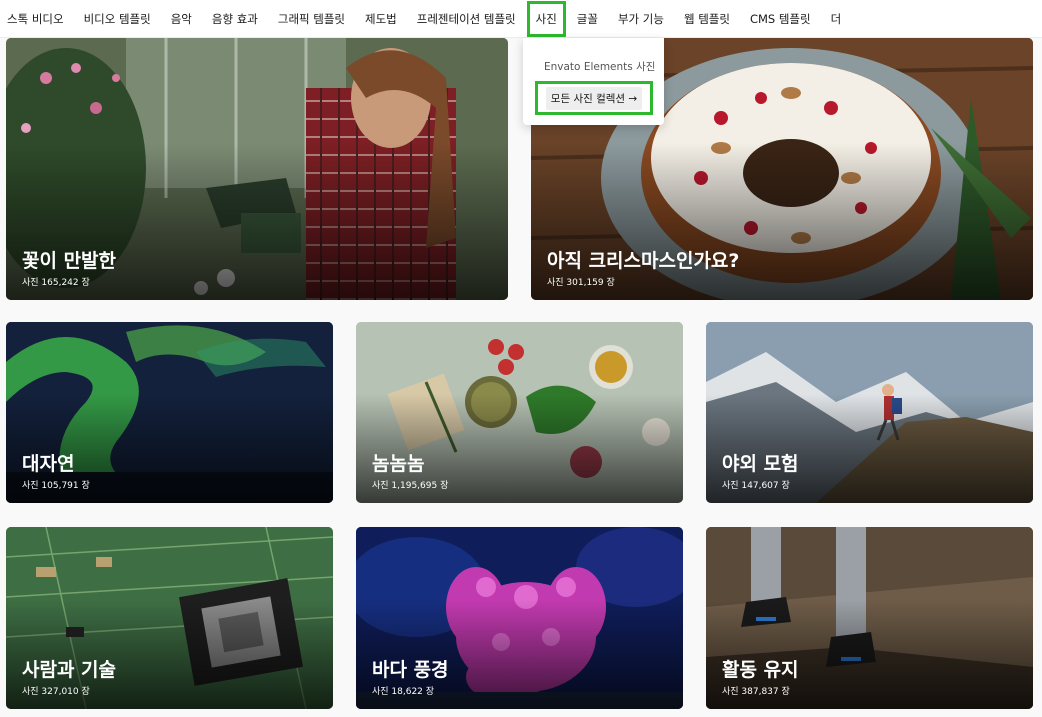 This screenshot has width=1042, height=717. What do you see at coordinates (869, 412) in the screenshot?
I see `category-card-outdoor-adventure: 야외 모험 사진 147,607 장` at bounding box center [869, 412].